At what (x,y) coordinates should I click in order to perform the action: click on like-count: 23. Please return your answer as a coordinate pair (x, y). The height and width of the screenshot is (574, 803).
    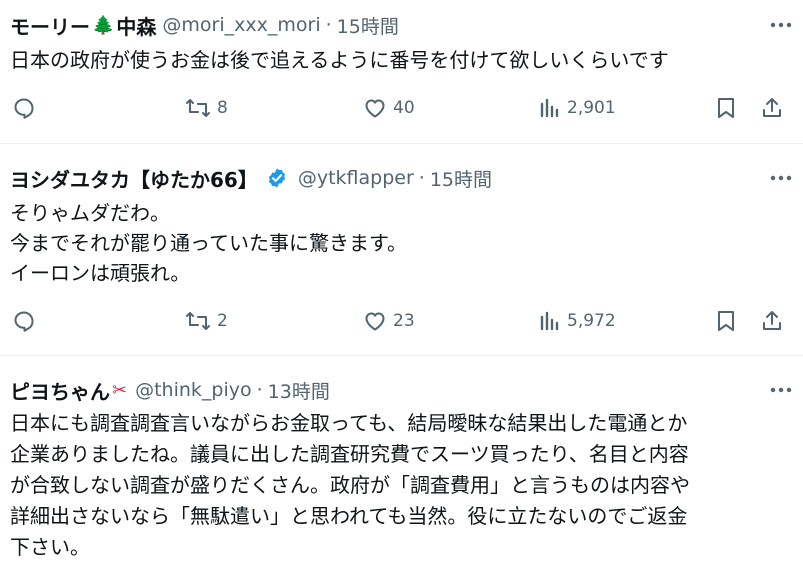
    Looking at the image, I should click on (404, 321).